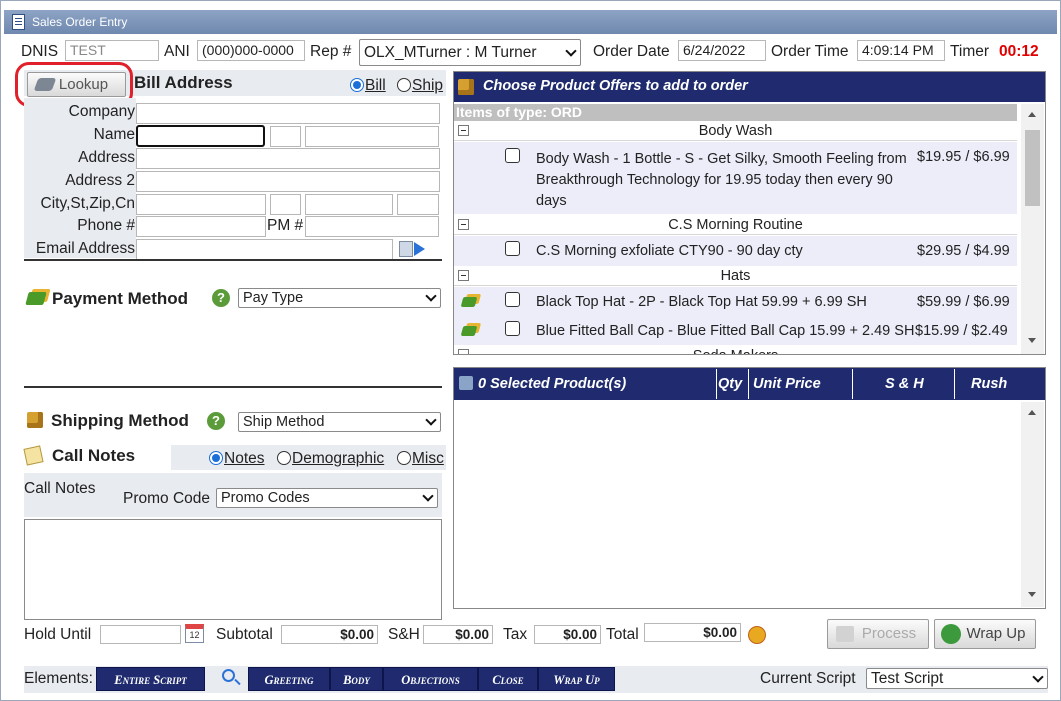 The image size is (1061, 701). Describe the element at coordinates (339, 422) in the screenshot. I see `ship-method-select: Ship Method` at that location.